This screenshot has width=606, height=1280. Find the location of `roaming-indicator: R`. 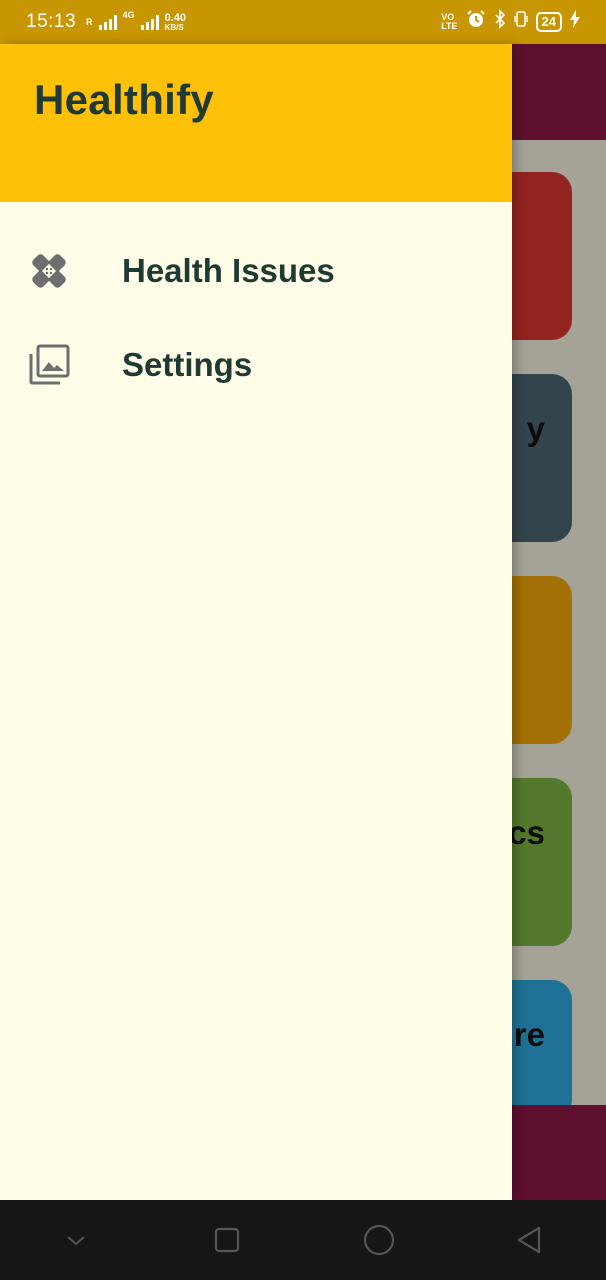

roaming-indicator: R is located at coordinates (89, 21).